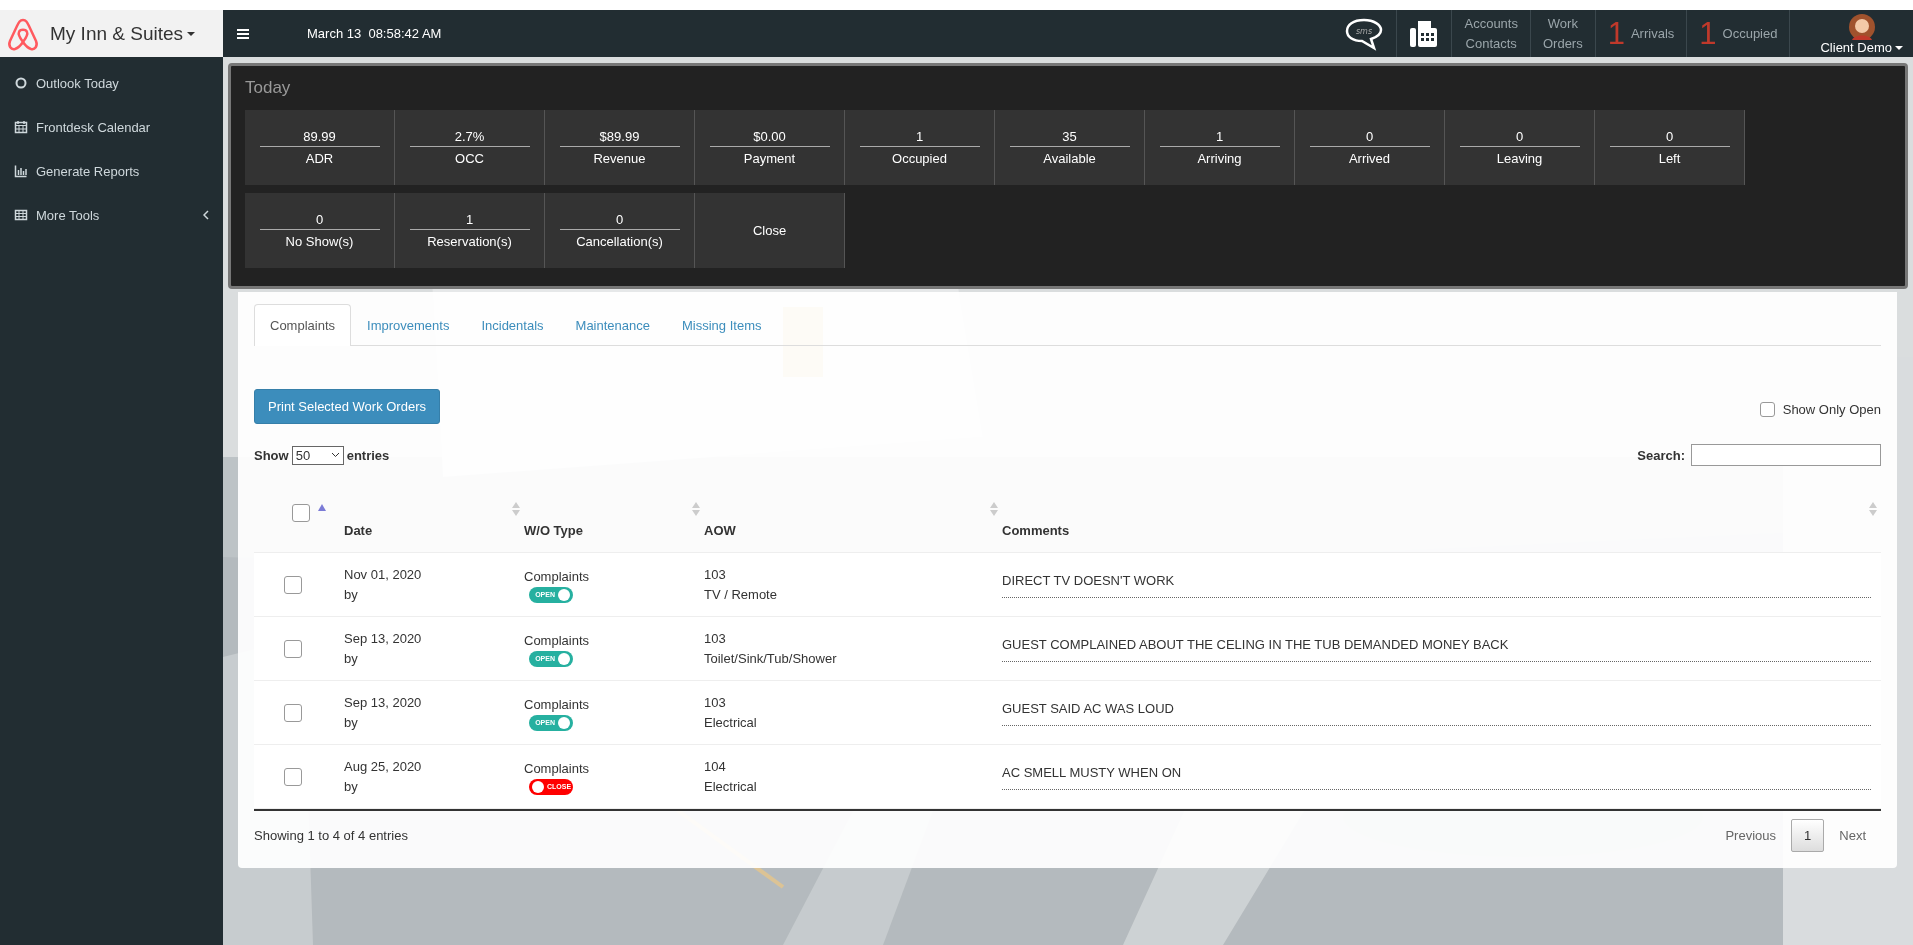 The height and width of the screenshot is (945, 1913). I want to click on tab: Maintenance, so click(612, 325).